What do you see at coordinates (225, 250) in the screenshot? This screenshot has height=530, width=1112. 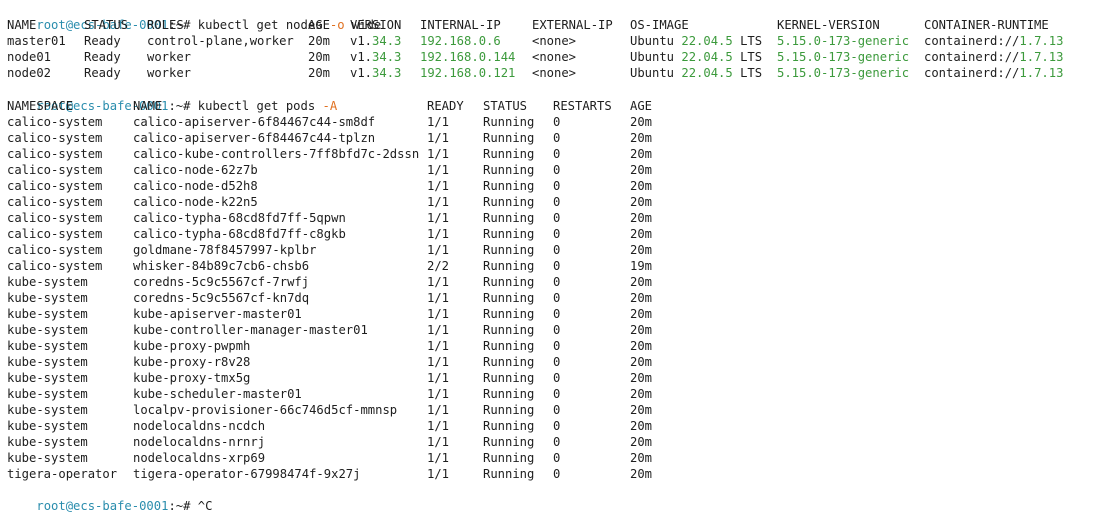 I see `pod-name: goldmane-78f8457997-kplbr` at bounding box center [225, 250].